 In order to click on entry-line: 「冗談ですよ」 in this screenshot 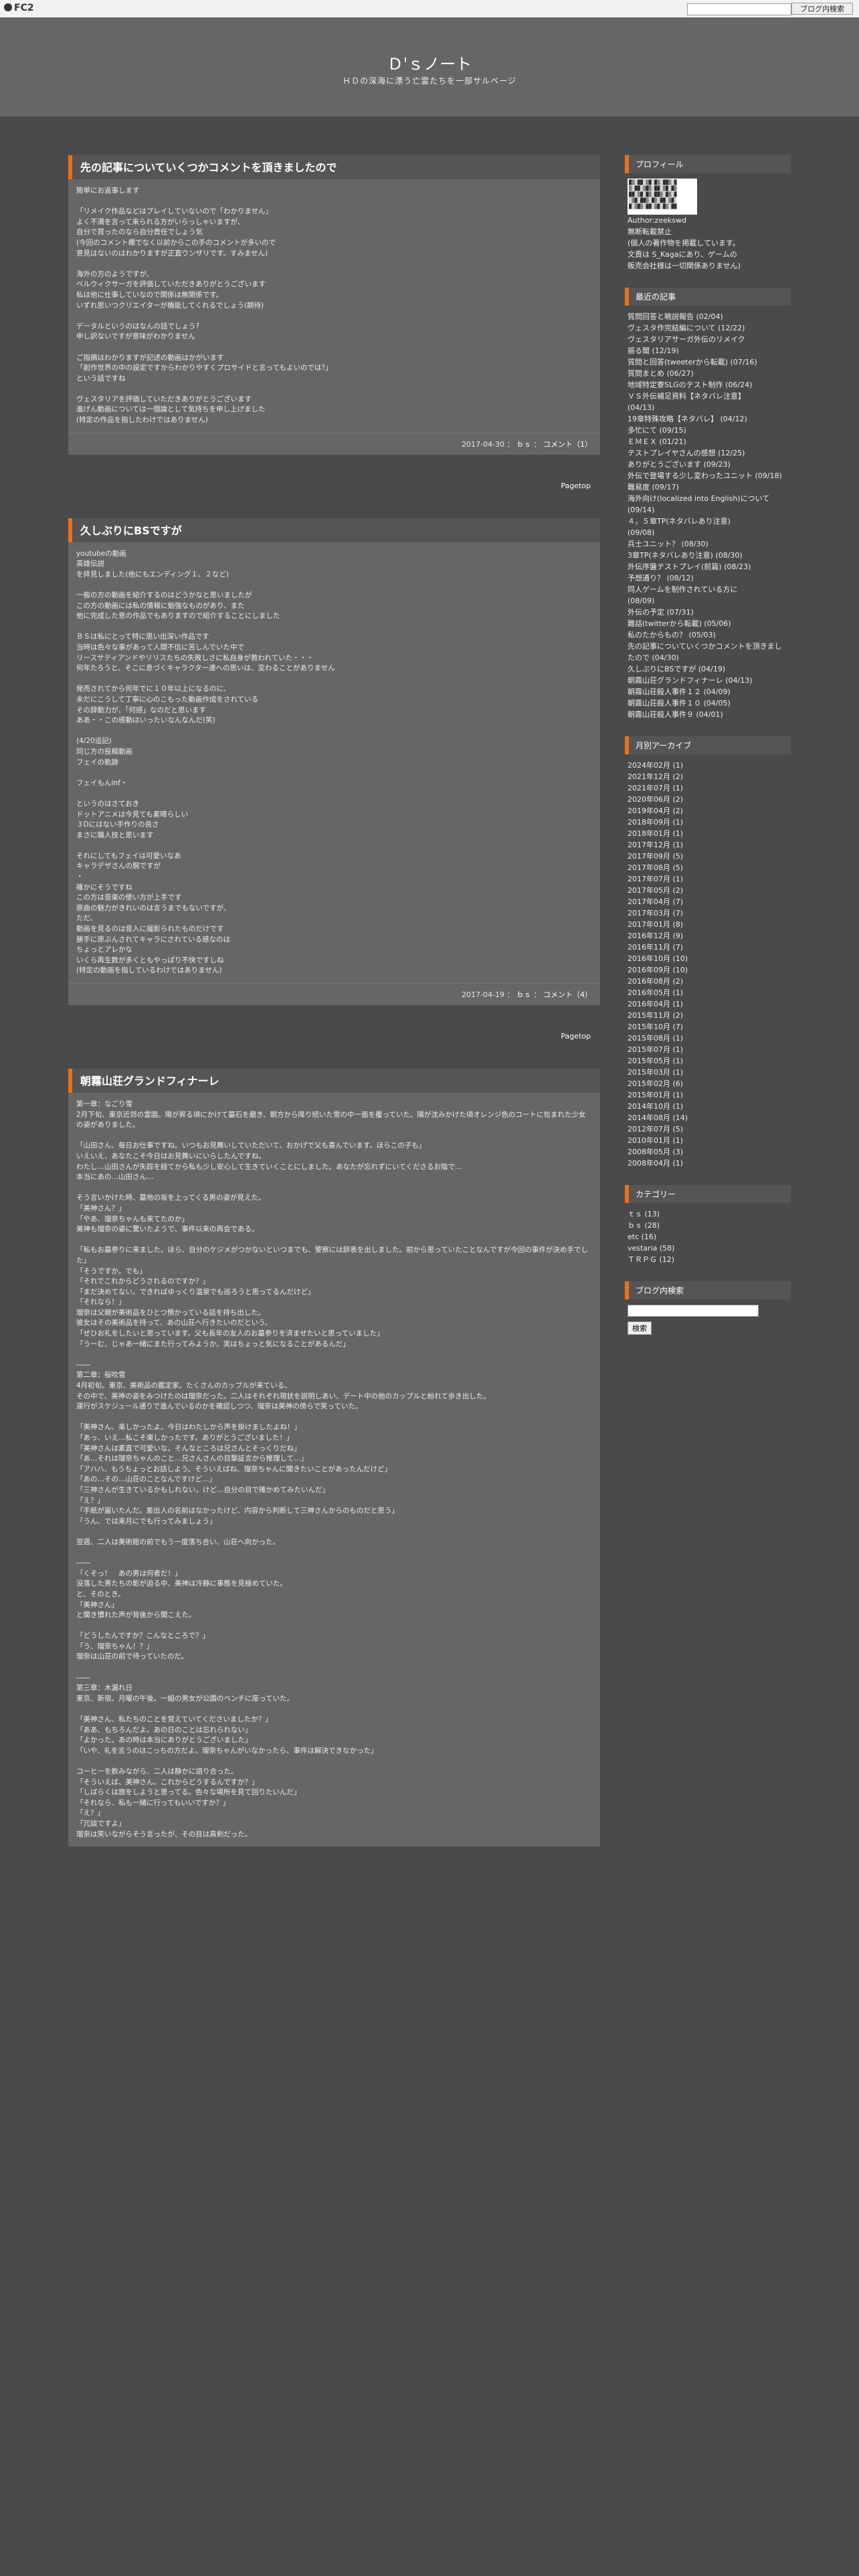, I will do `click(101, 1824)`.